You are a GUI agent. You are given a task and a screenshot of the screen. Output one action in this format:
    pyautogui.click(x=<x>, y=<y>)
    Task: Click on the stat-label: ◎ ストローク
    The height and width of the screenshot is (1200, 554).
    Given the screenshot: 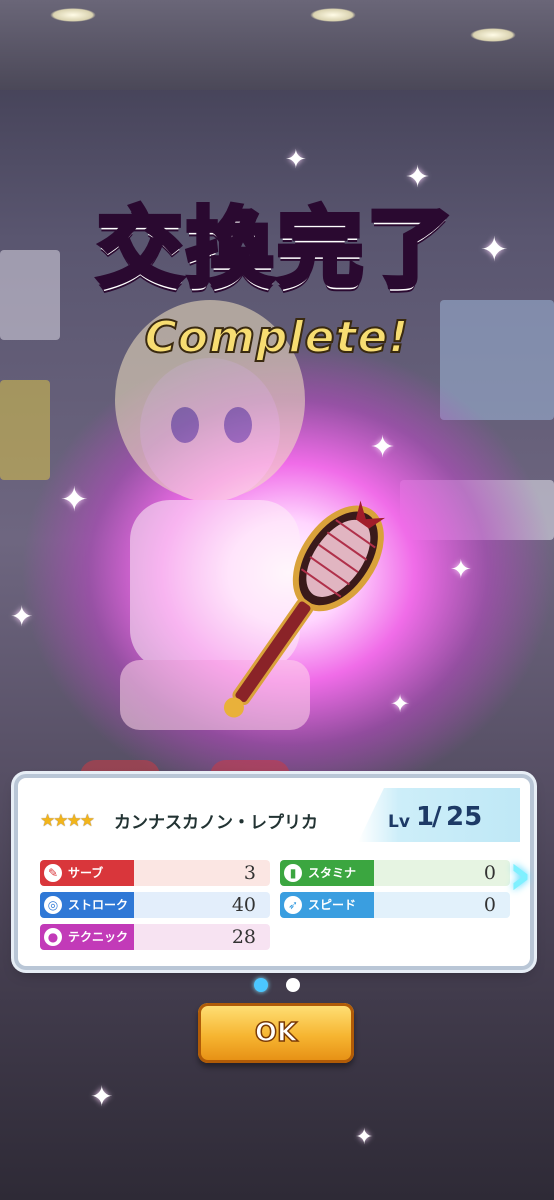 What is the action you would take?
    pyautogui.click(x=87, y=905)
    